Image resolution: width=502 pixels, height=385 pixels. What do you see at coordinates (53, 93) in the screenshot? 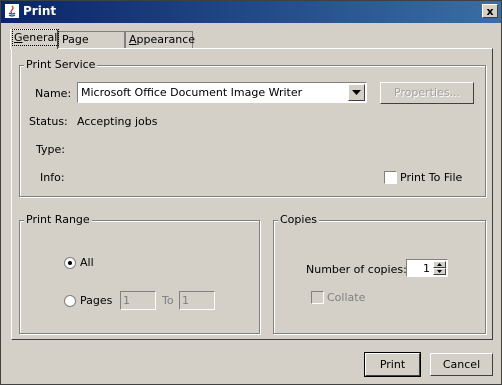
I see `name-label: Name:` at bounding box center [53, 93].